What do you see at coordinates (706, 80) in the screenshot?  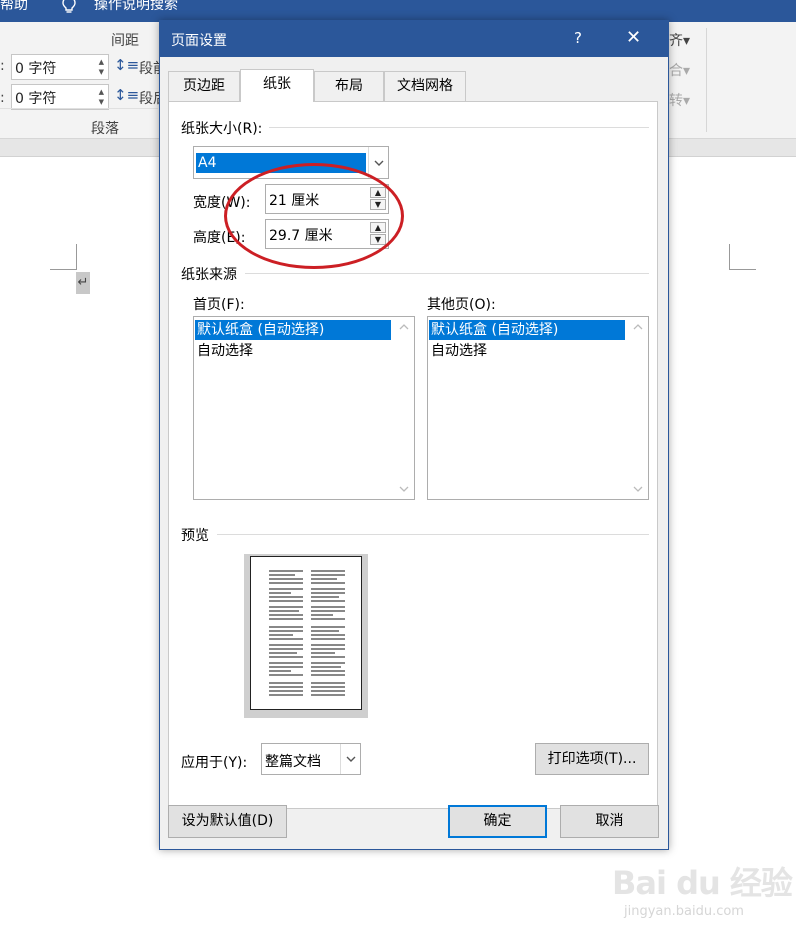 I see `ribbon-separator` at bounding box center [706, 80].